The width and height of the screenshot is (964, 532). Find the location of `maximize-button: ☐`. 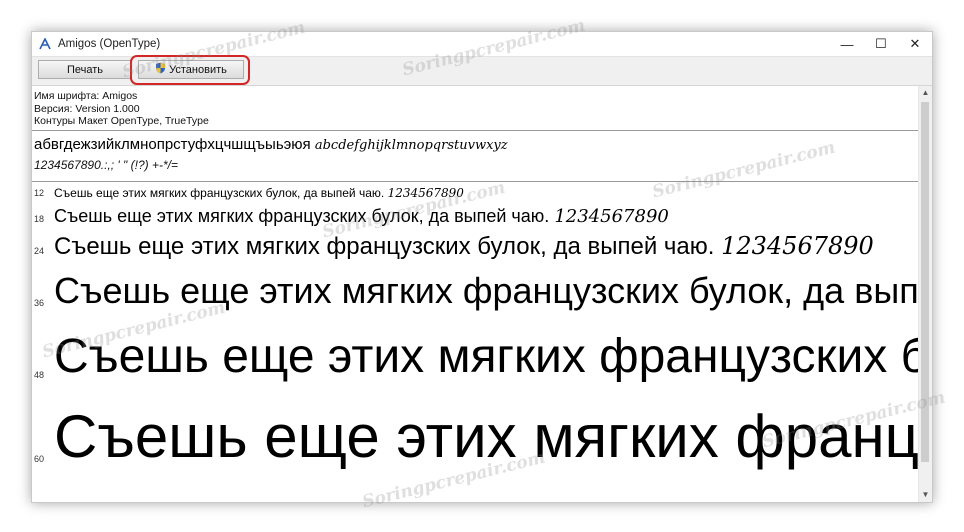

maximize-button: ☐ is located at coordinates (881, 44).